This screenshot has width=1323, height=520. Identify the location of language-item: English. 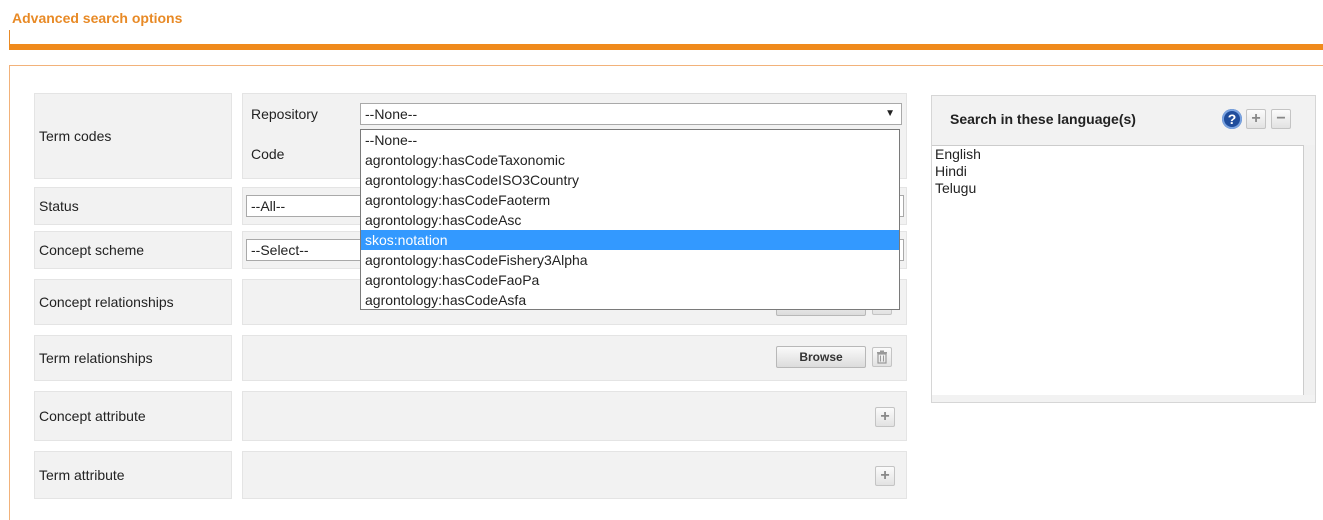
(1117, 154).